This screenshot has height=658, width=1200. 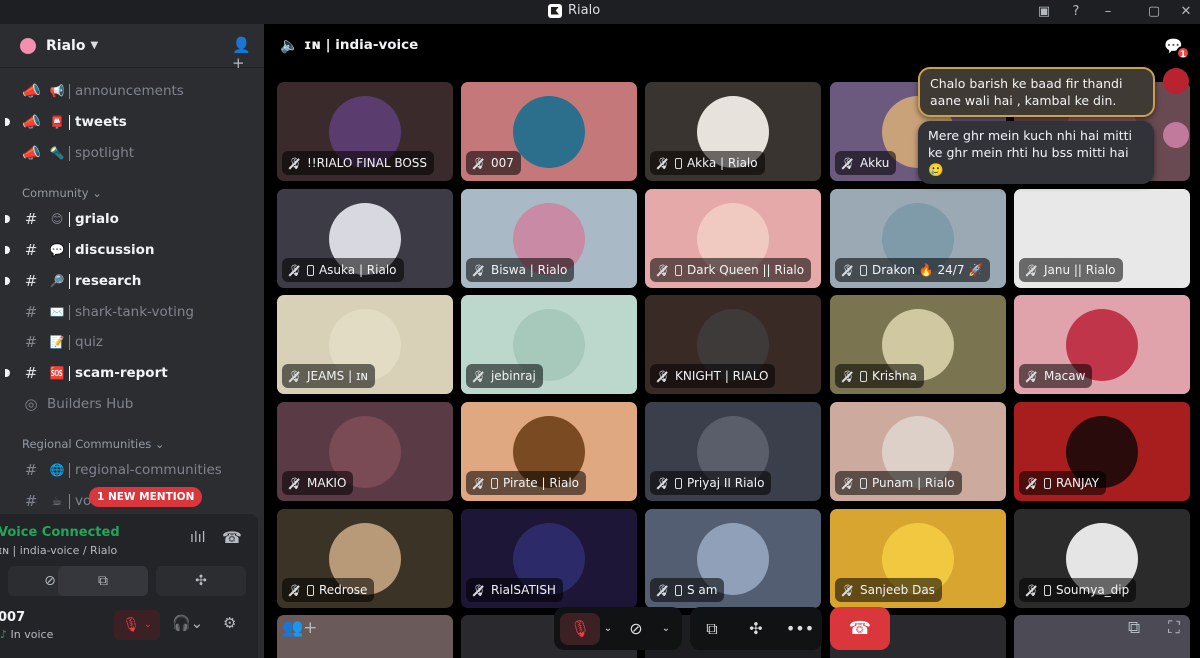 I want to click on channel-emoji: 🌐, so click(x=57, y=470).